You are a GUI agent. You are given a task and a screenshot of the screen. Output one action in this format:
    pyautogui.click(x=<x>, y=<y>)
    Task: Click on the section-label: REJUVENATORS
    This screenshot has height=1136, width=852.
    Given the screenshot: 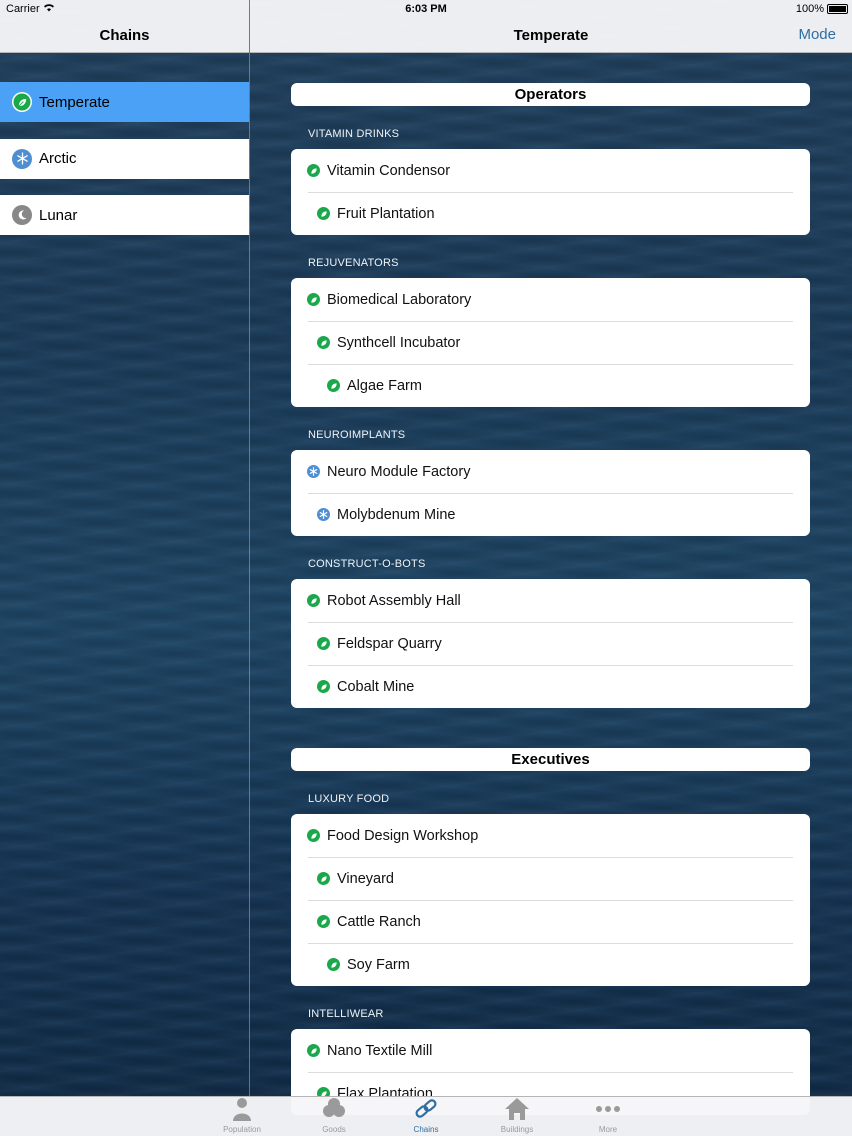 What is the action you would take?
    pyautogui.click(x=353, y=263)
    